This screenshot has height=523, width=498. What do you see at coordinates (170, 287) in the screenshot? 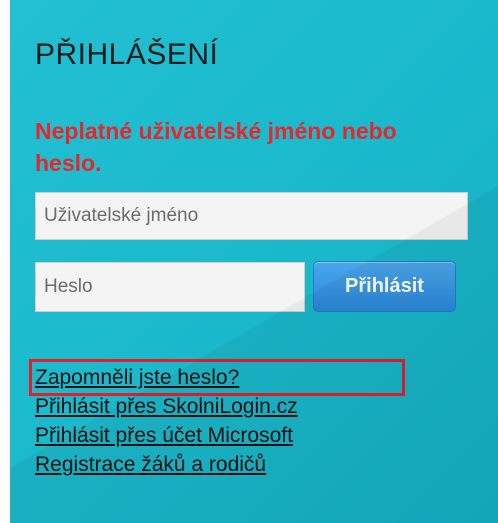
I see `password-input` at bounding box center [170, 287].